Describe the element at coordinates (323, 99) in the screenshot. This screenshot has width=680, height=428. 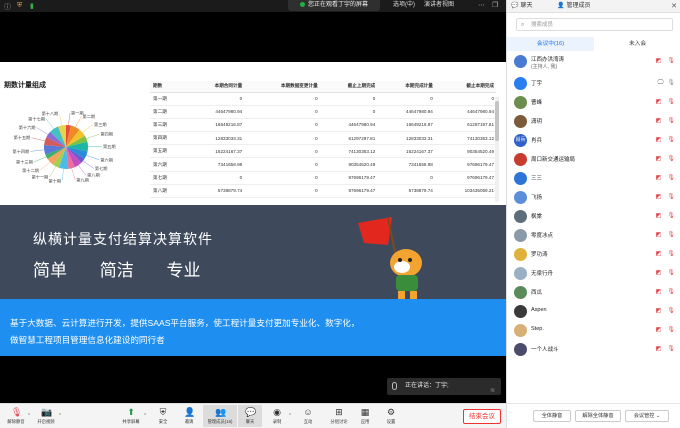
I see `table-row: 第一期 0 0 0 0 0` at that location.